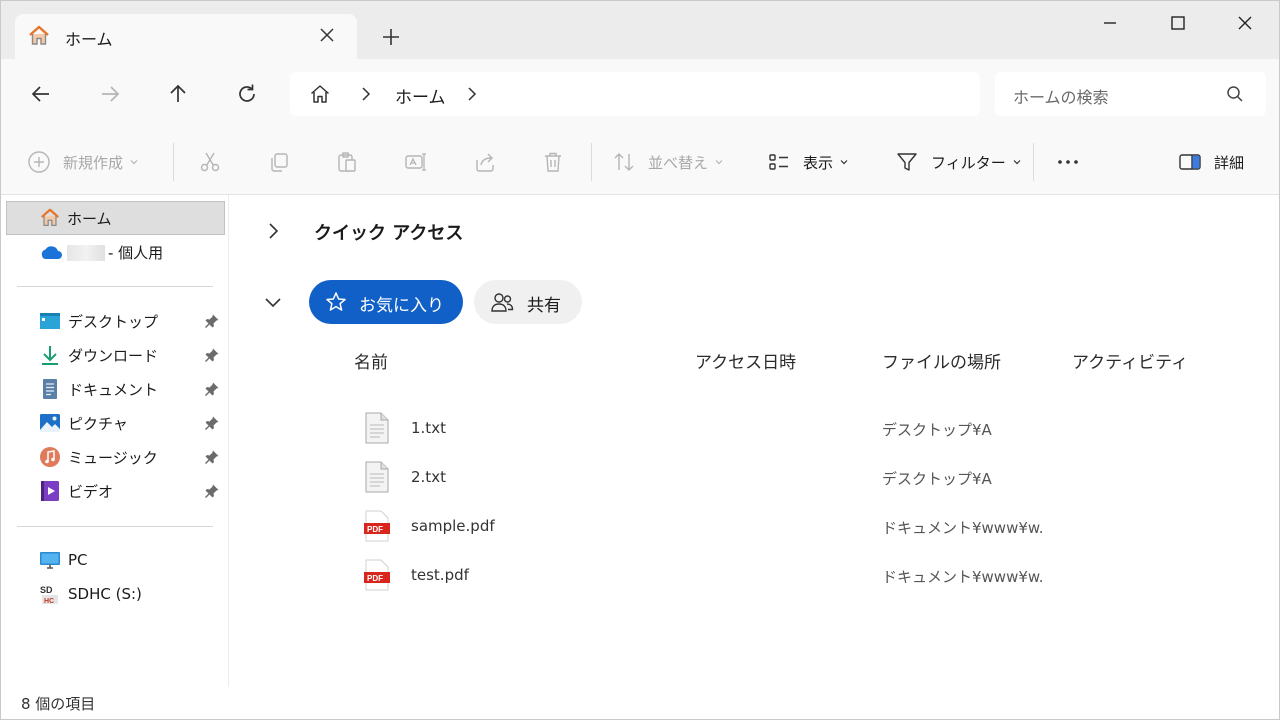 The width and height of the screenshot is (1280, 720). What do you see at coordinates (1130, 94) in the screenshot?
I see `search-box: ホームの検索` at bounding box center [1130, 94].